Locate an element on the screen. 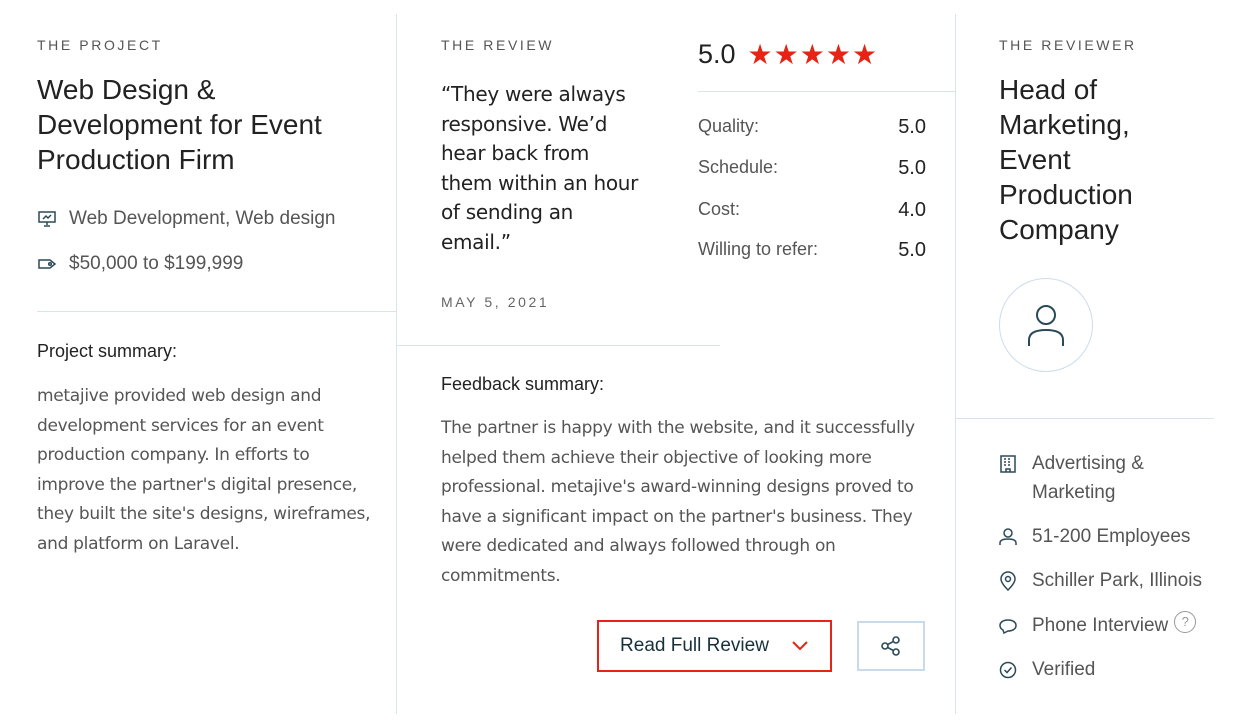  share-icon is located at coordinates (890, 646).